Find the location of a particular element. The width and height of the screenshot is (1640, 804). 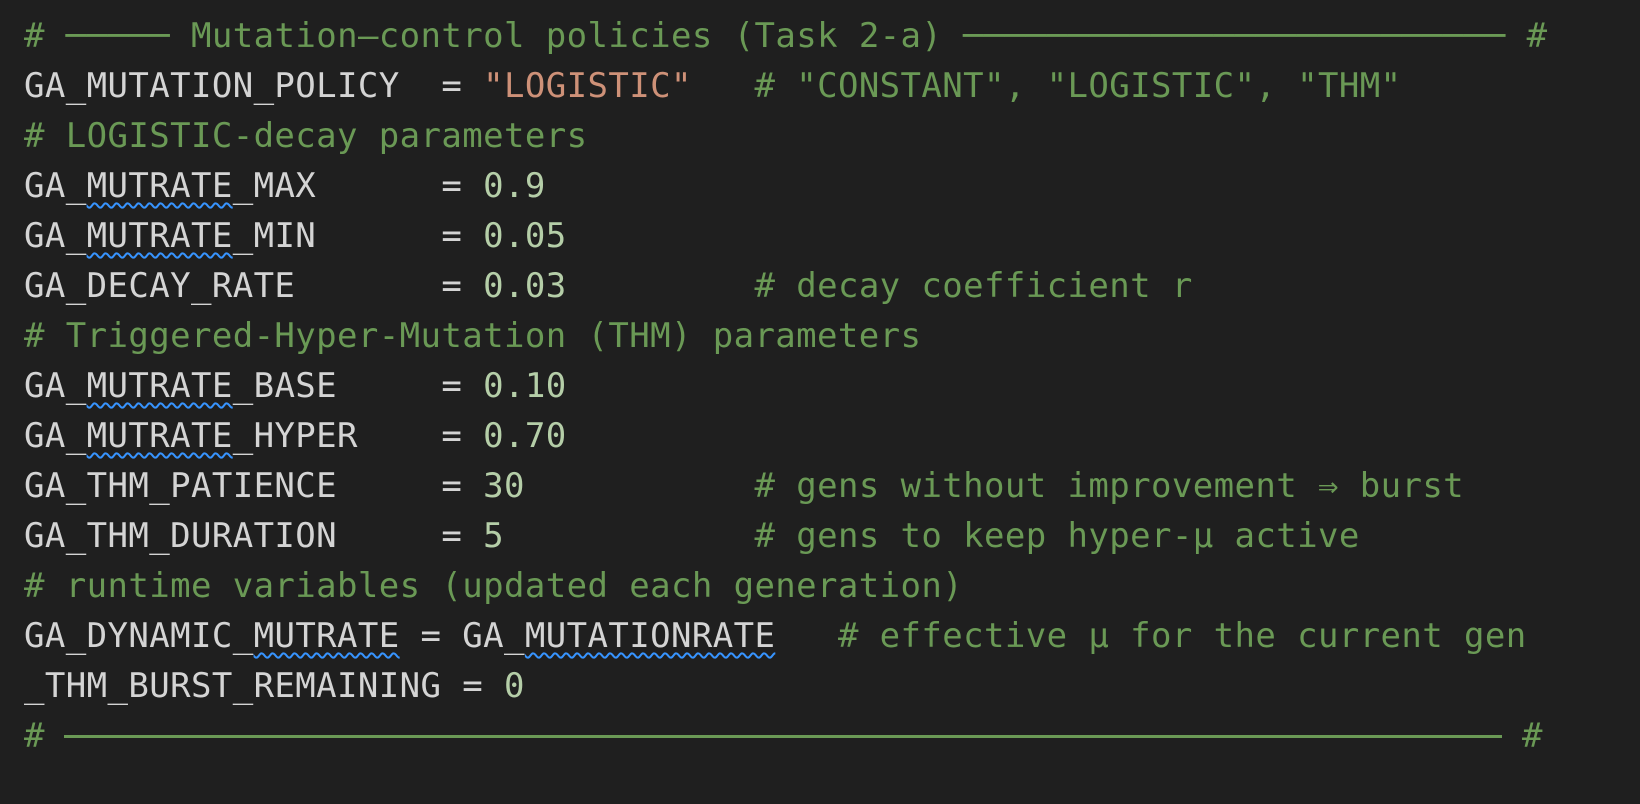

value-decay-rate: 0.03 is located at coordinates (525, 286).